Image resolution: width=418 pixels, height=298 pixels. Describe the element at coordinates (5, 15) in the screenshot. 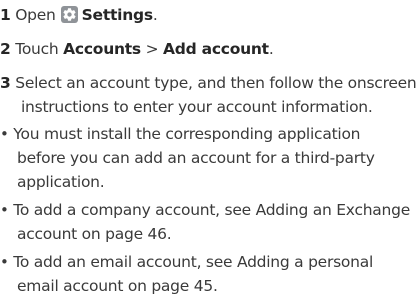

I see `step-number: 1` at that location.